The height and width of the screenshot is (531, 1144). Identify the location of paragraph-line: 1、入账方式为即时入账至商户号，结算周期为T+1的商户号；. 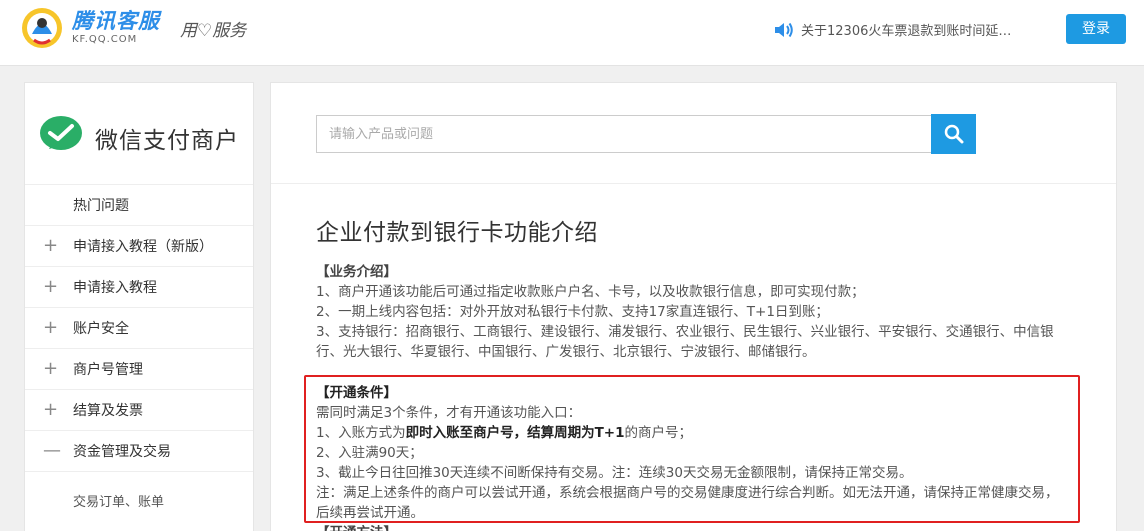
(691, 433).